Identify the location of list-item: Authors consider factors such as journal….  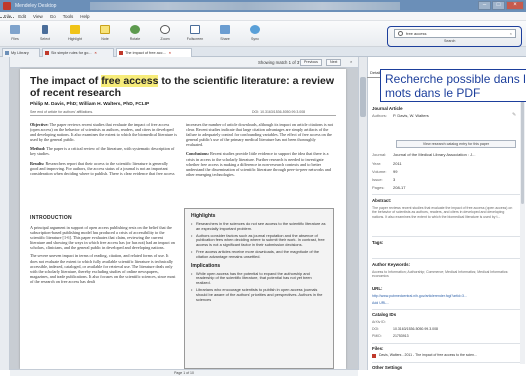
(259, 240).